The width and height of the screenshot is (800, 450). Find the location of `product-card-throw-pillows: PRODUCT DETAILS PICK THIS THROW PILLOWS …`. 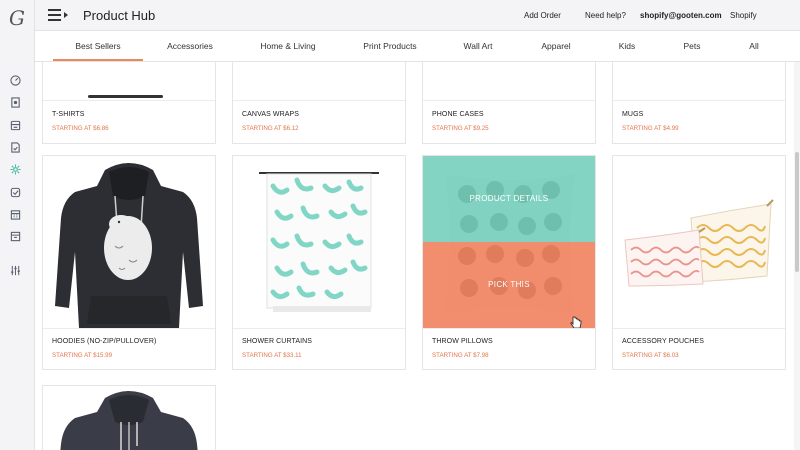

product-card-throw-pillows: PRODUCT DETAILS PICK THIS THROW PILLOWS … is located at coordinates (509, 262).